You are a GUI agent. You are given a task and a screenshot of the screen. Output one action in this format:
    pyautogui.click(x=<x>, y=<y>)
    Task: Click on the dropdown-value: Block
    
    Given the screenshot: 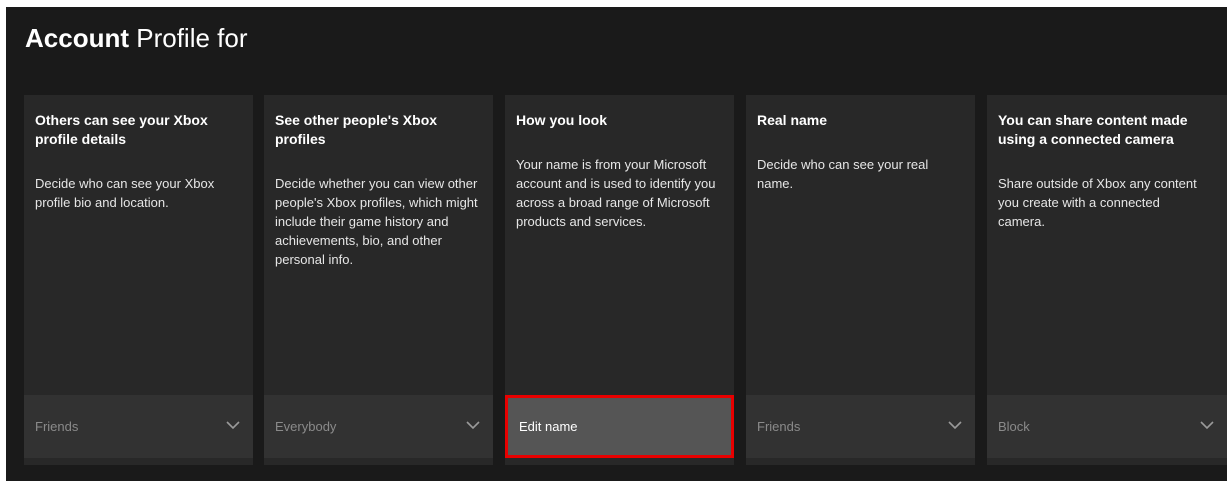 What is the action you would take?
    pyautogui.click(x=1014, y=426)
    